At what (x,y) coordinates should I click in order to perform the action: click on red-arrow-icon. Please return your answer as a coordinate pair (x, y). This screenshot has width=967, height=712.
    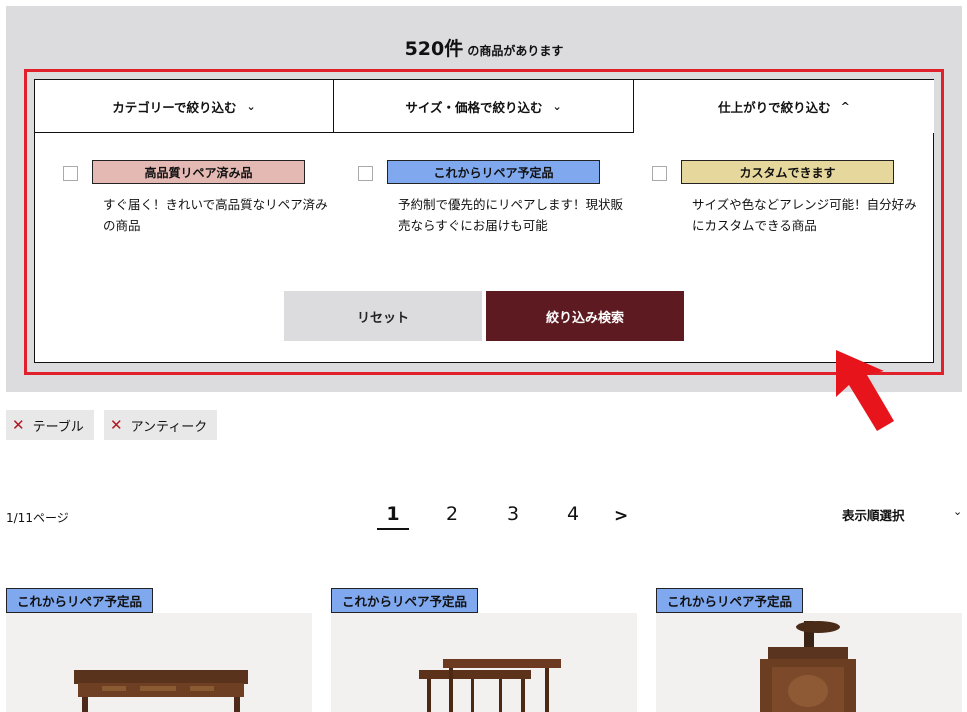
    Looking at the image, I should click on (865, 390).